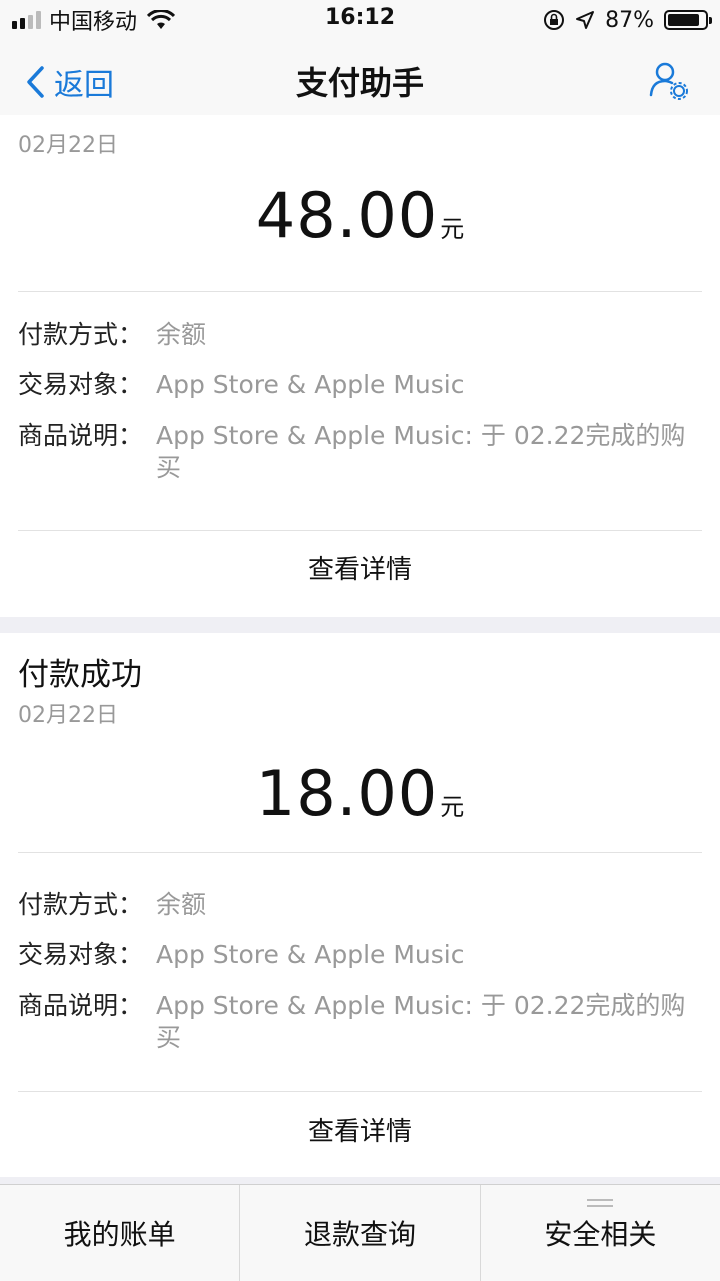  Describe the element at coordinates (119, 1233) in the screenshot. I see `tab-my-bills: 我的账单` at that location.